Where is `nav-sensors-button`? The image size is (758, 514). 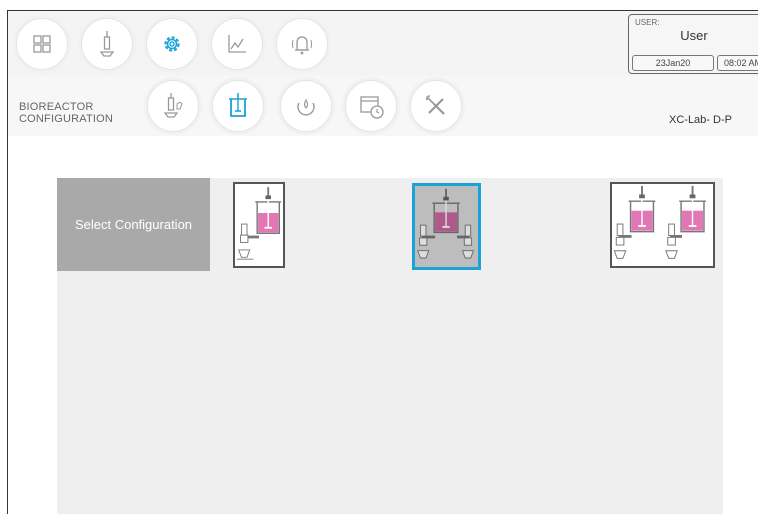
nav-sensors-button is located at coordinates (107, 44).